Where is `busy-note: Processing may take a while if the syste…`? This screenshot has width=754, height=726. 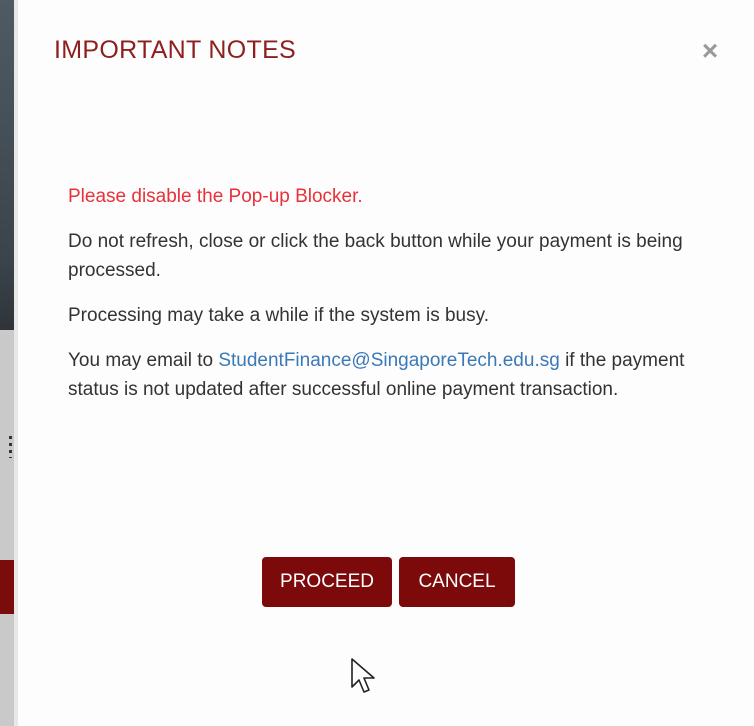
busy-note: Processing may take a while if the syste… is located at coordinates (278, 315).